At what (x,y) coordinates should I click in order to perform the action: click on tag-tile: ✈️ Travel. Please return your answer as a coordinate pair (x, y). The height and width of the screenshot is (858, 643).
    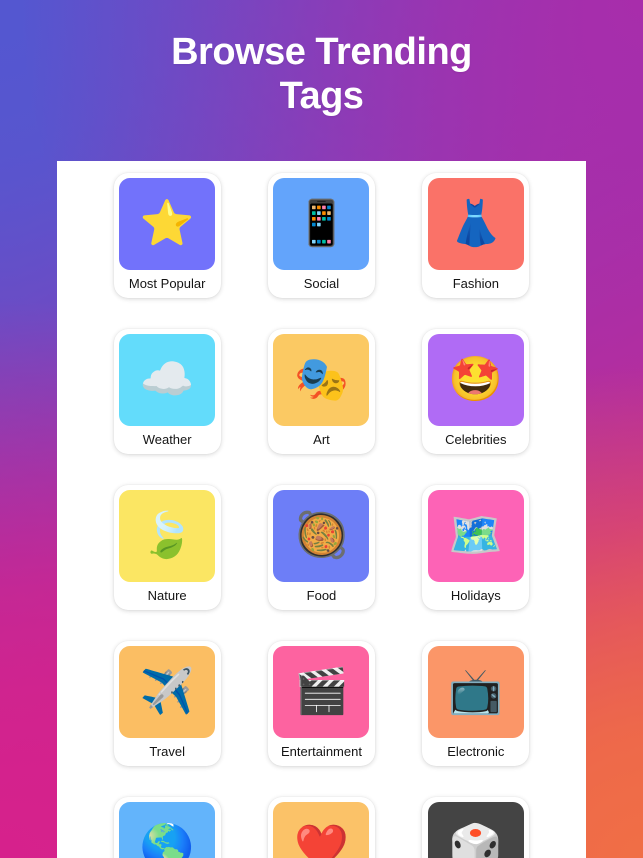
    Looking at the image, I should click on (167, 703).